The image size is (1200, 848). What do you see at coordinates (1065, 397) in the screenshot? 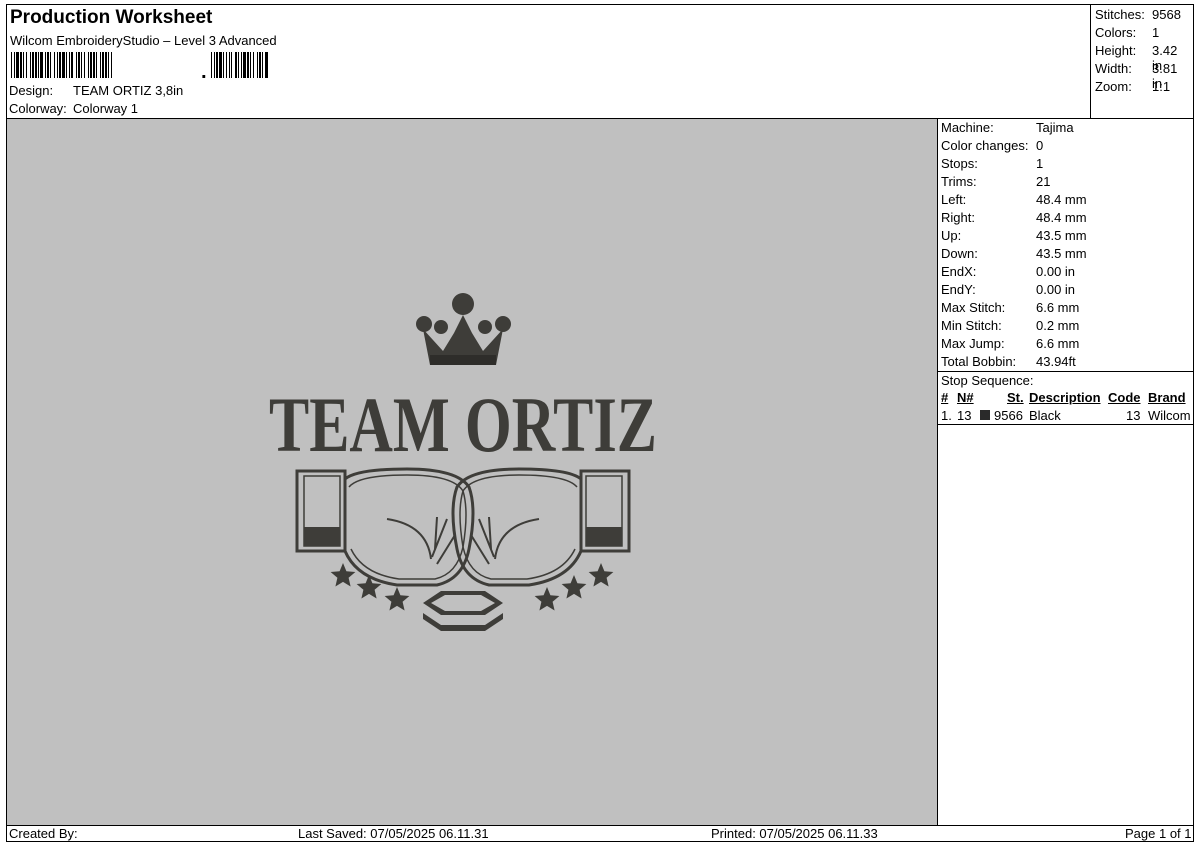
I see `seq-header-description: Description` at bounding box center [1065, 397].